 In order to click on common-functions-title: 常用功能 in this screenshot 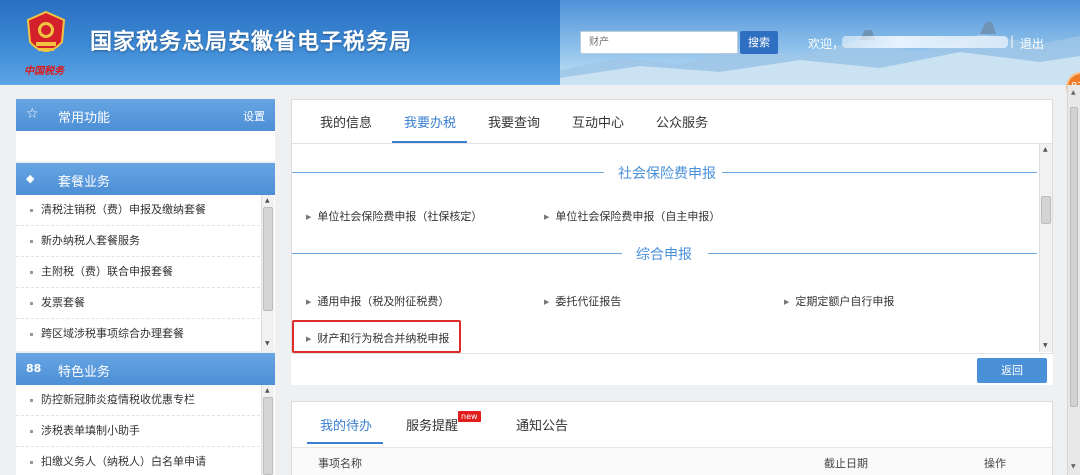, I will do `click(84, 118)`.